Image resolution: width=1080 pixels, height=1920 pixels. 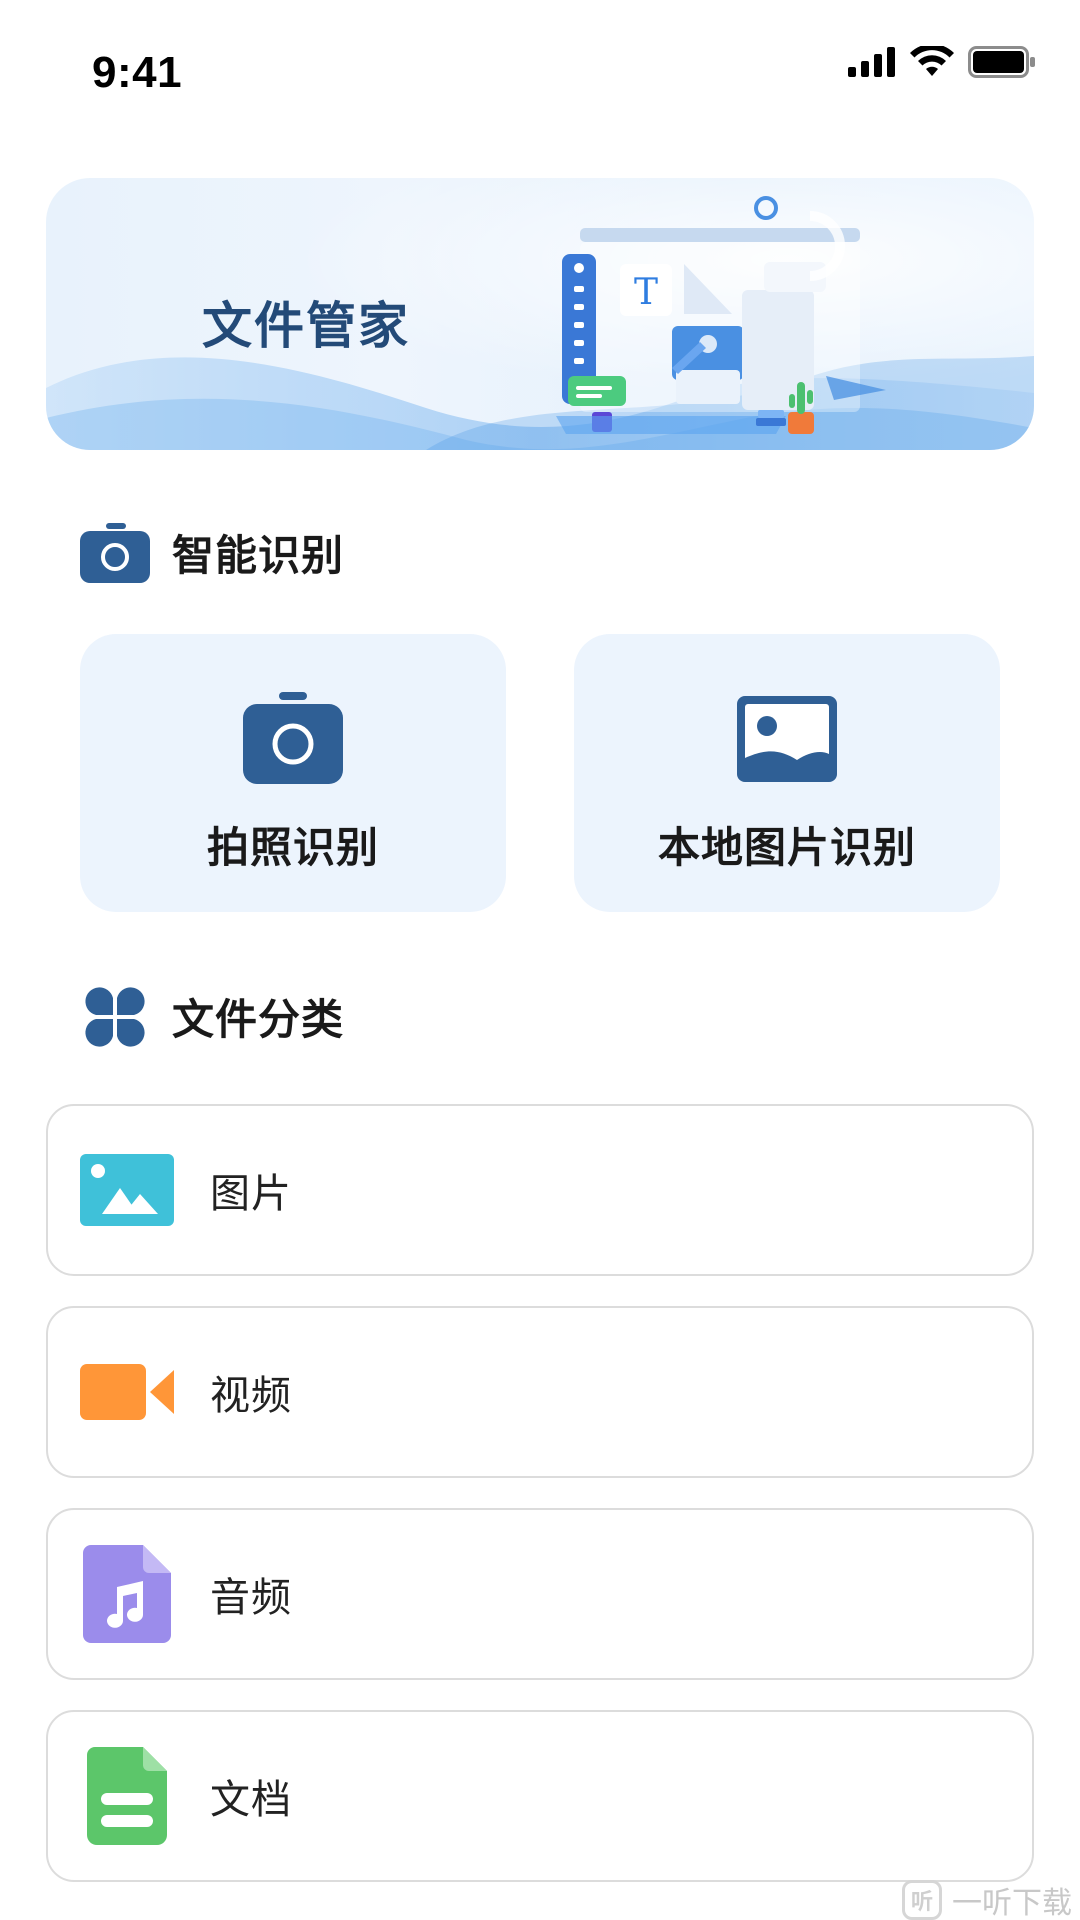 I want to click on section-header-classification: 文件分类, so click(x=212, y=1016).